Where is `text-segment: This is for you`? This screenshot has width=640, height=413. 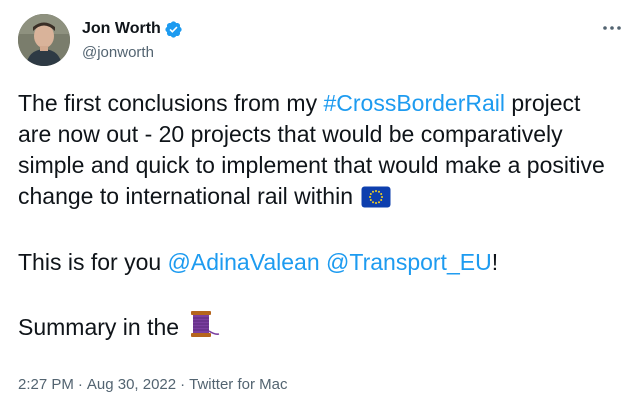
text-segment: This is for you is located at coordinates (93, 262).